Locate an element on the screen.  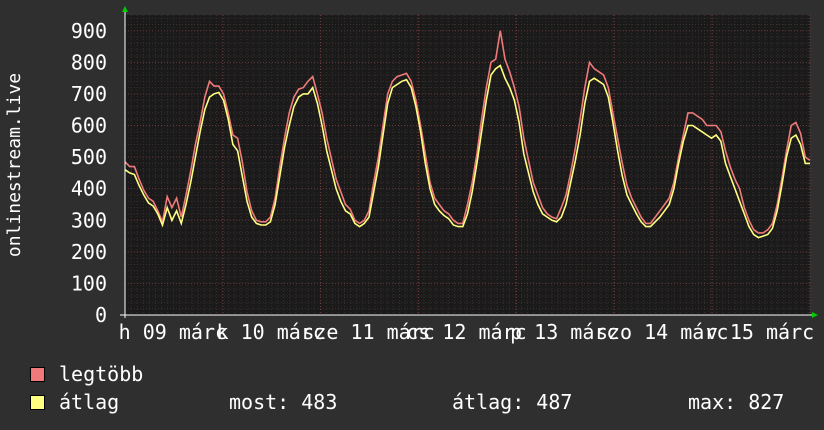
y-axis-arrow-icon is located at coordinates (125, 9).